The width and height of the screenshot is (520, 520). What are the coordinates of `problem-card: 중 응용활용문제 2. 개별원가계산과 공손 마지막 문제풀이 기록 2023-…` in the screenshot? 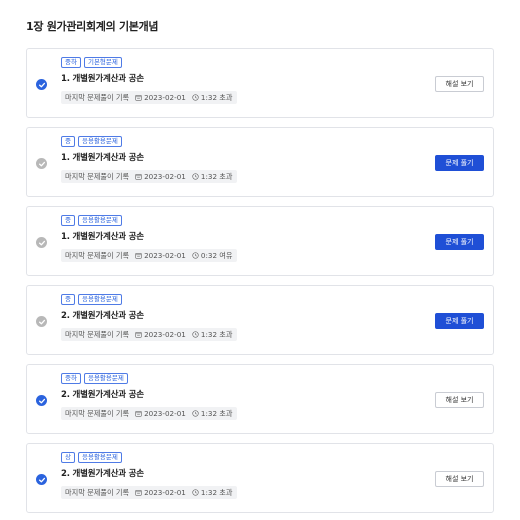 It's located at (260, 320).